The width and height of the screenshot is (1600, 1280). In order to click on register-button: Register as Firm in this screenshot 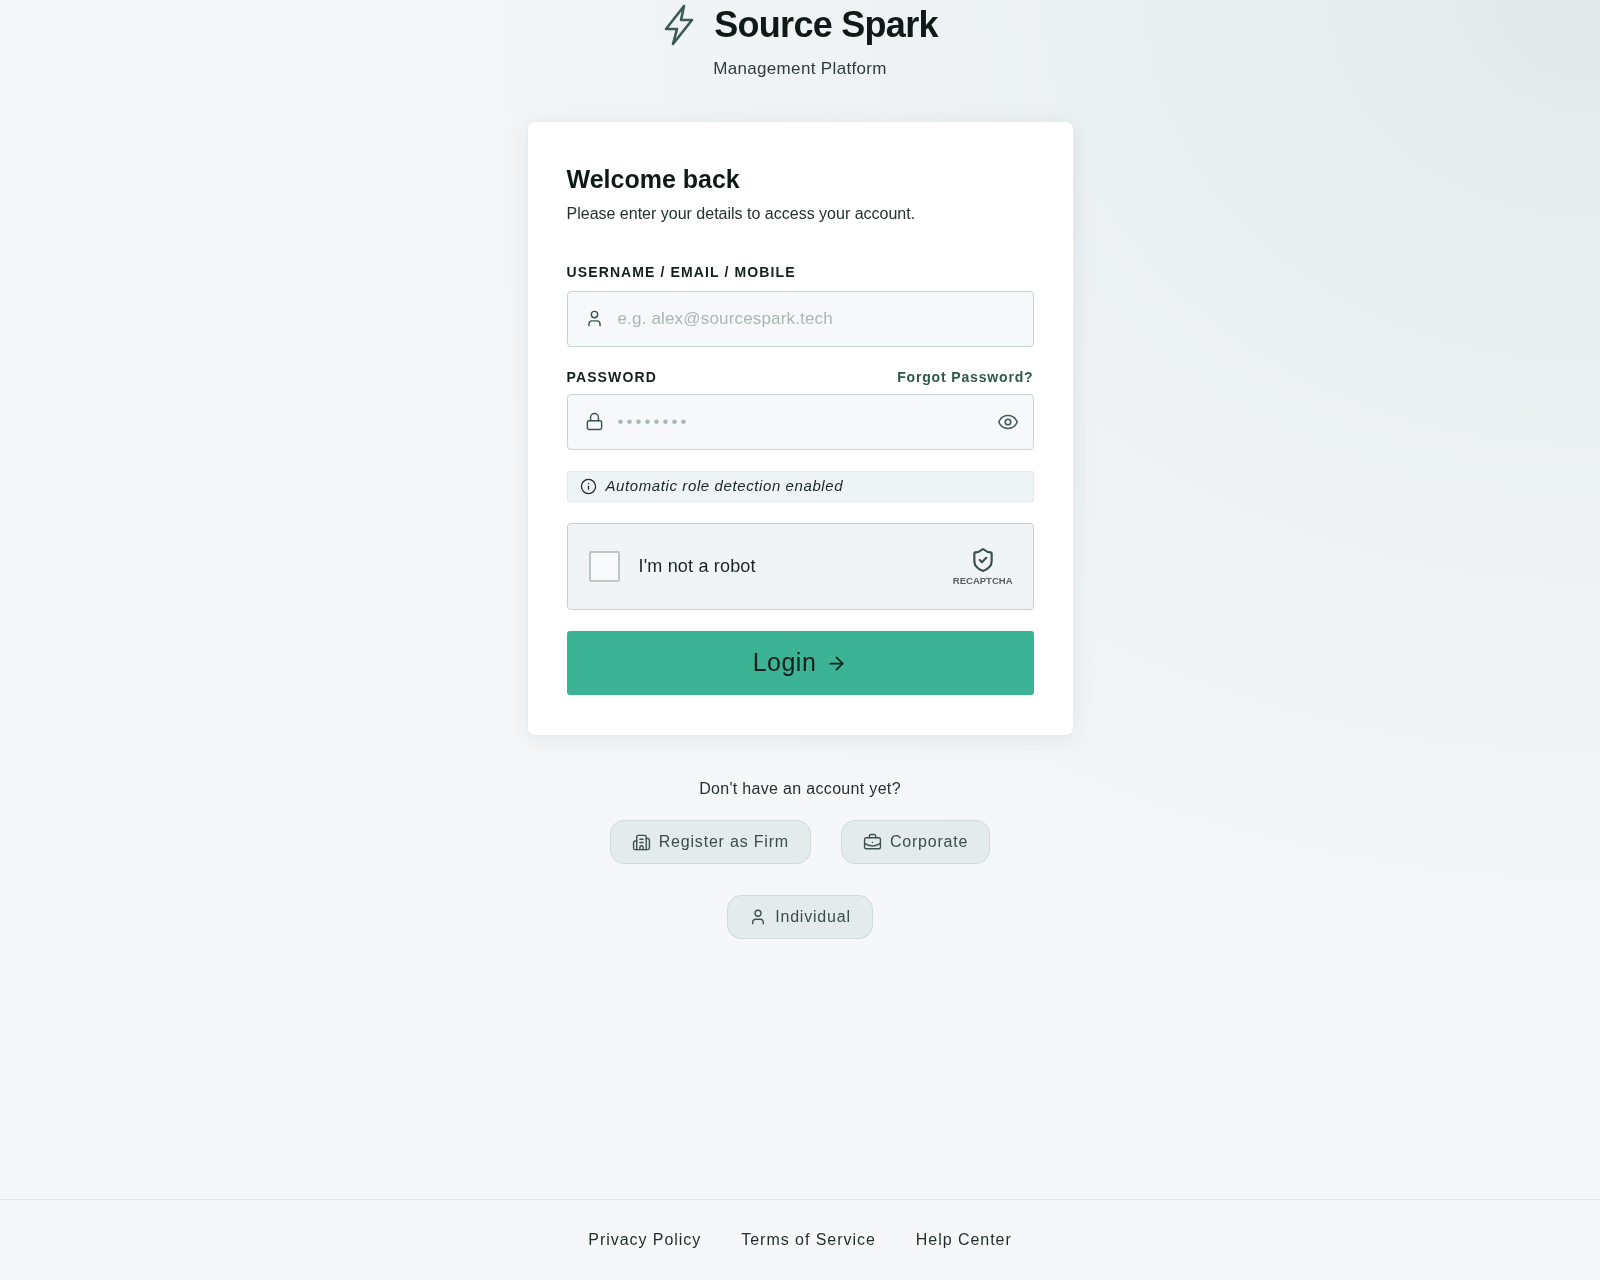, I will do `click(710, 842)`.